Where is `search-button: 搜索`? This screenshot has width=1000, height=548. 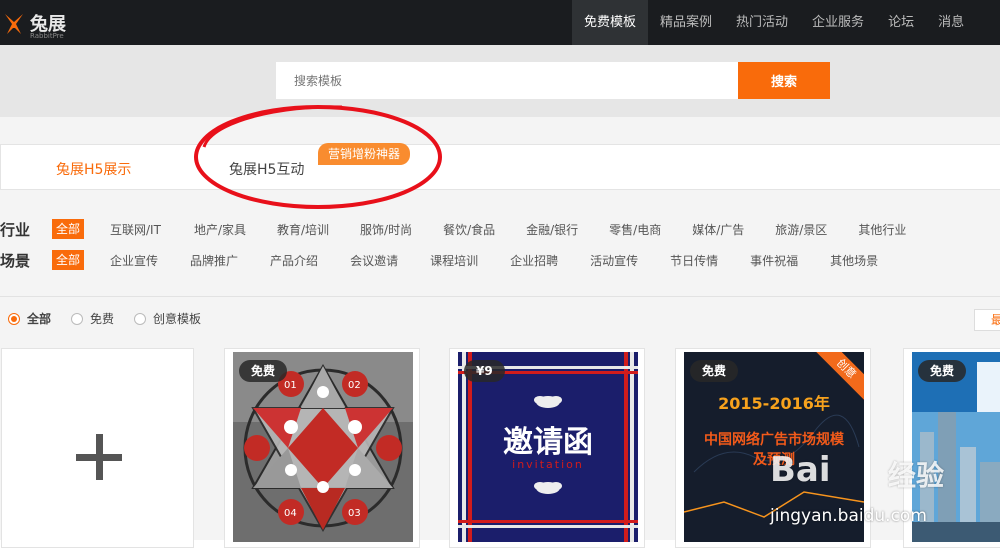
search-button: 搜索 is located at coordinates (784, 80).